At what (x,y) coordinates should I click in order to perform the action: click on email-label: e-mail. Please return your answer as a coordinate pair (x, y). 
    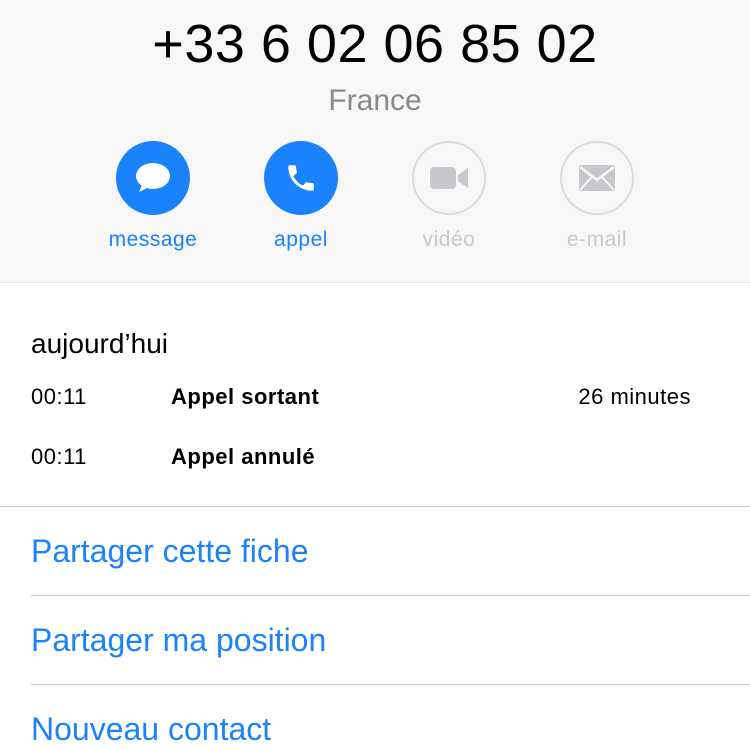
    Looking at the image, I should click on (597, 239).